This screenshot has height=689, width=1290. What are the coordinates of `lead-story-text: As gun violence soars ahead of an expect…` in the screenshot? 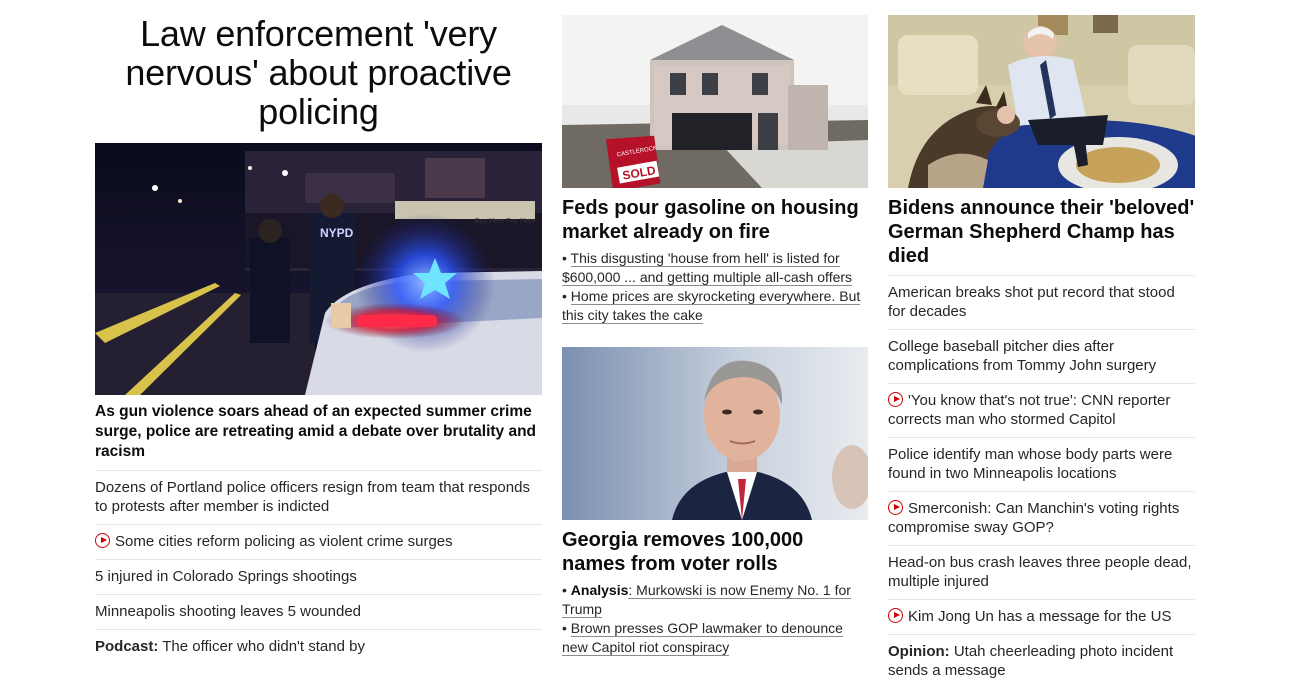 It's located at (318, 436).